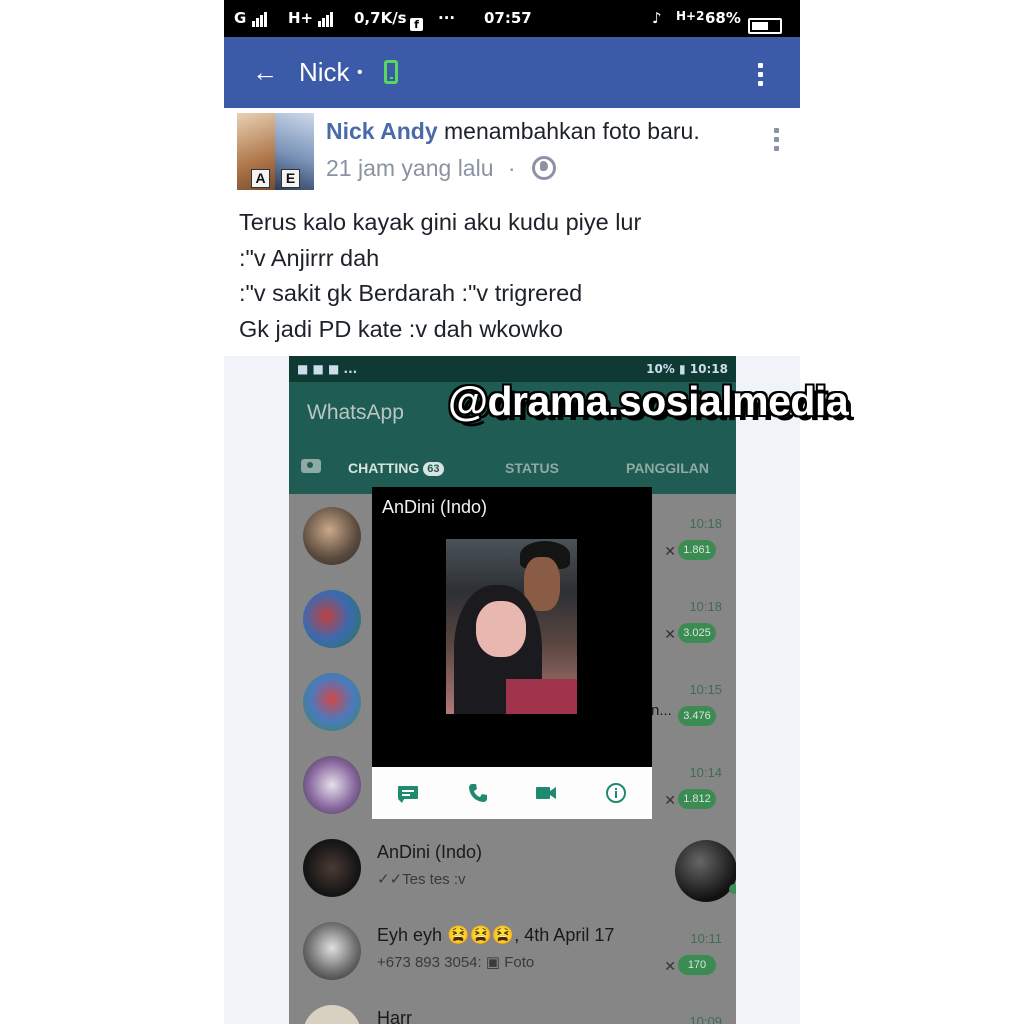 The height and width of the screenshot is (1024, 1024). I want to click on wa-brand: WhatsApp, so click(355, 412).